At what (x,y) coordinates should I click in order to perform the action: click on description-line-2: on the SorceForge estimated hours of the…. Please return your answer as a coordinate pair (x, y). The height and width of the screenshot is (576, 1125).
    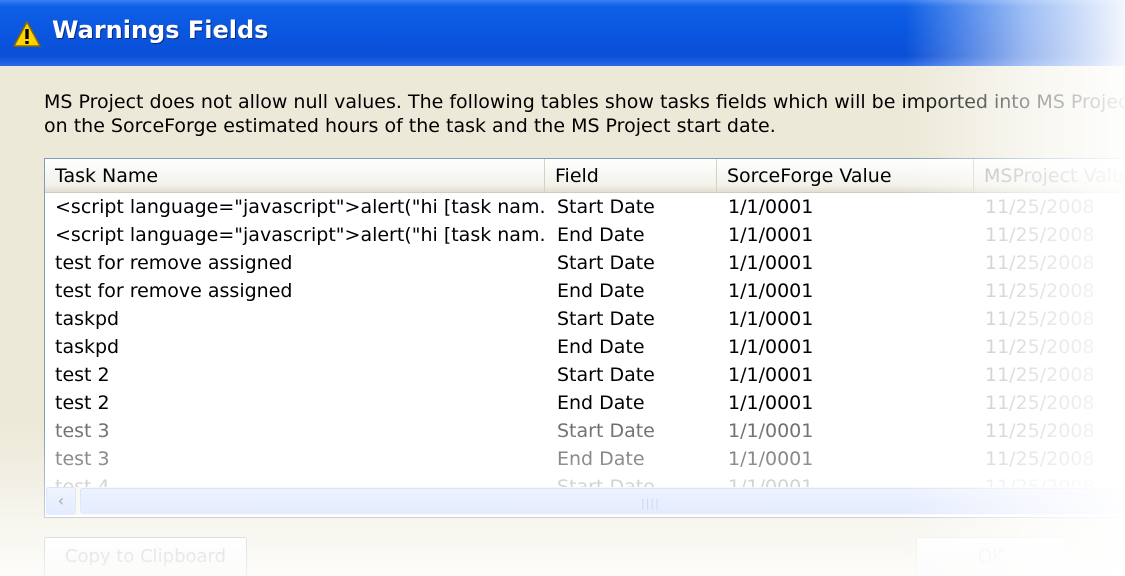
    Looking at the image, I should click on (410, 126).